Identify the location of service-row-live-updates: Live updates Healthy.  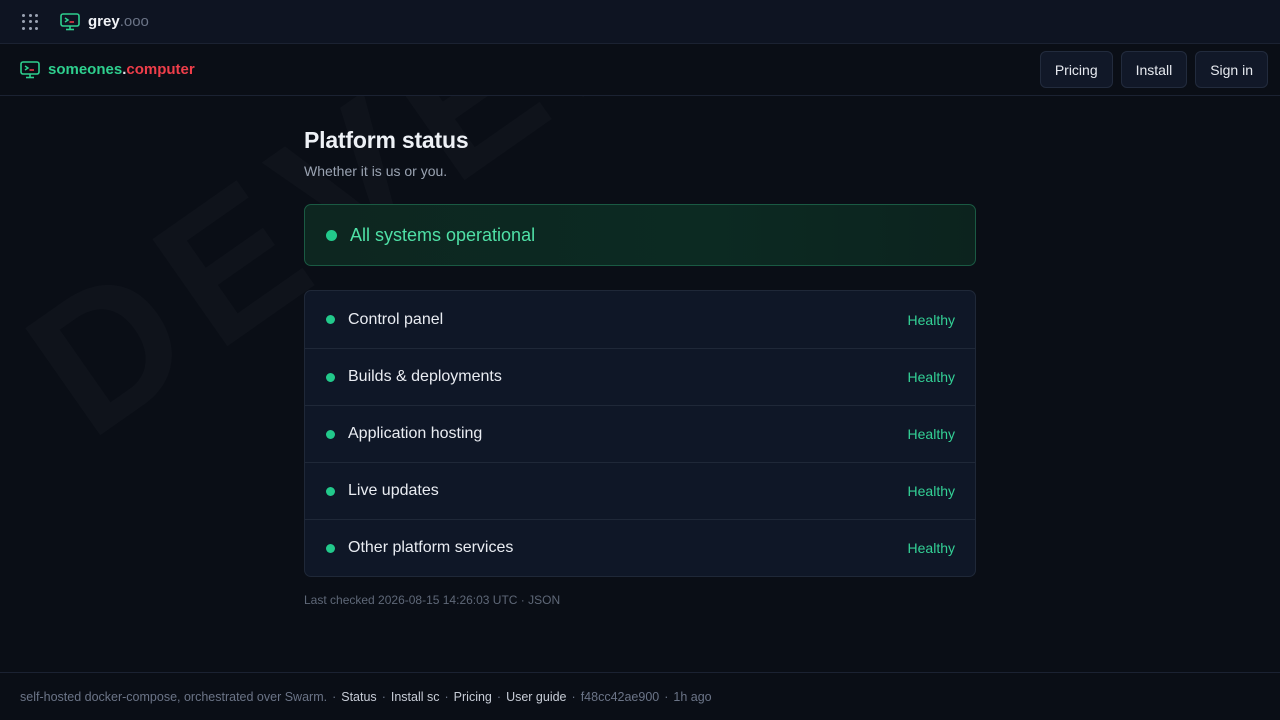
(640, 490).